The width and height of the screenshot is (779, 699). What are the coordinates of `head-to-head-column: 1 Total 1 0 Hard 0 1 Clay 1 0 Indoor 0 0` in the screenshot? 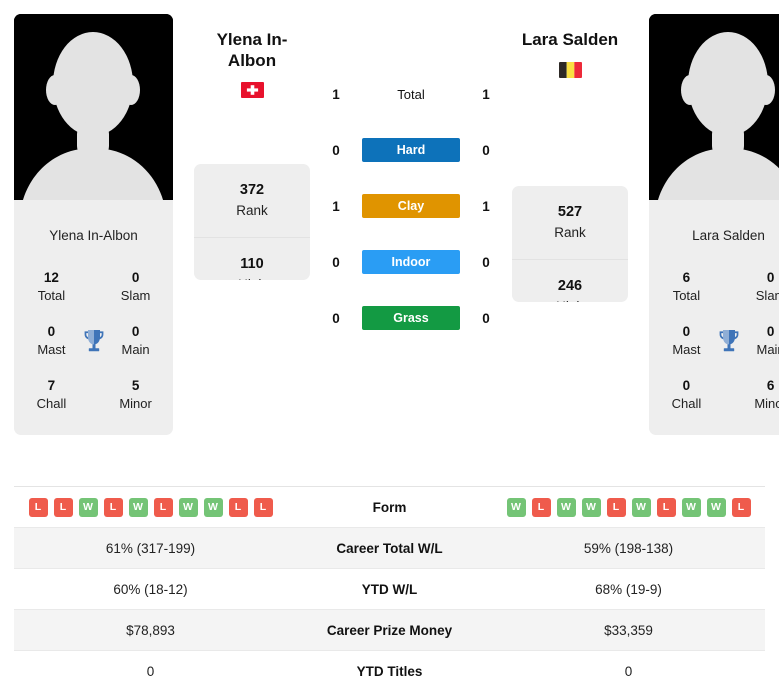 It's located at (411, 180).